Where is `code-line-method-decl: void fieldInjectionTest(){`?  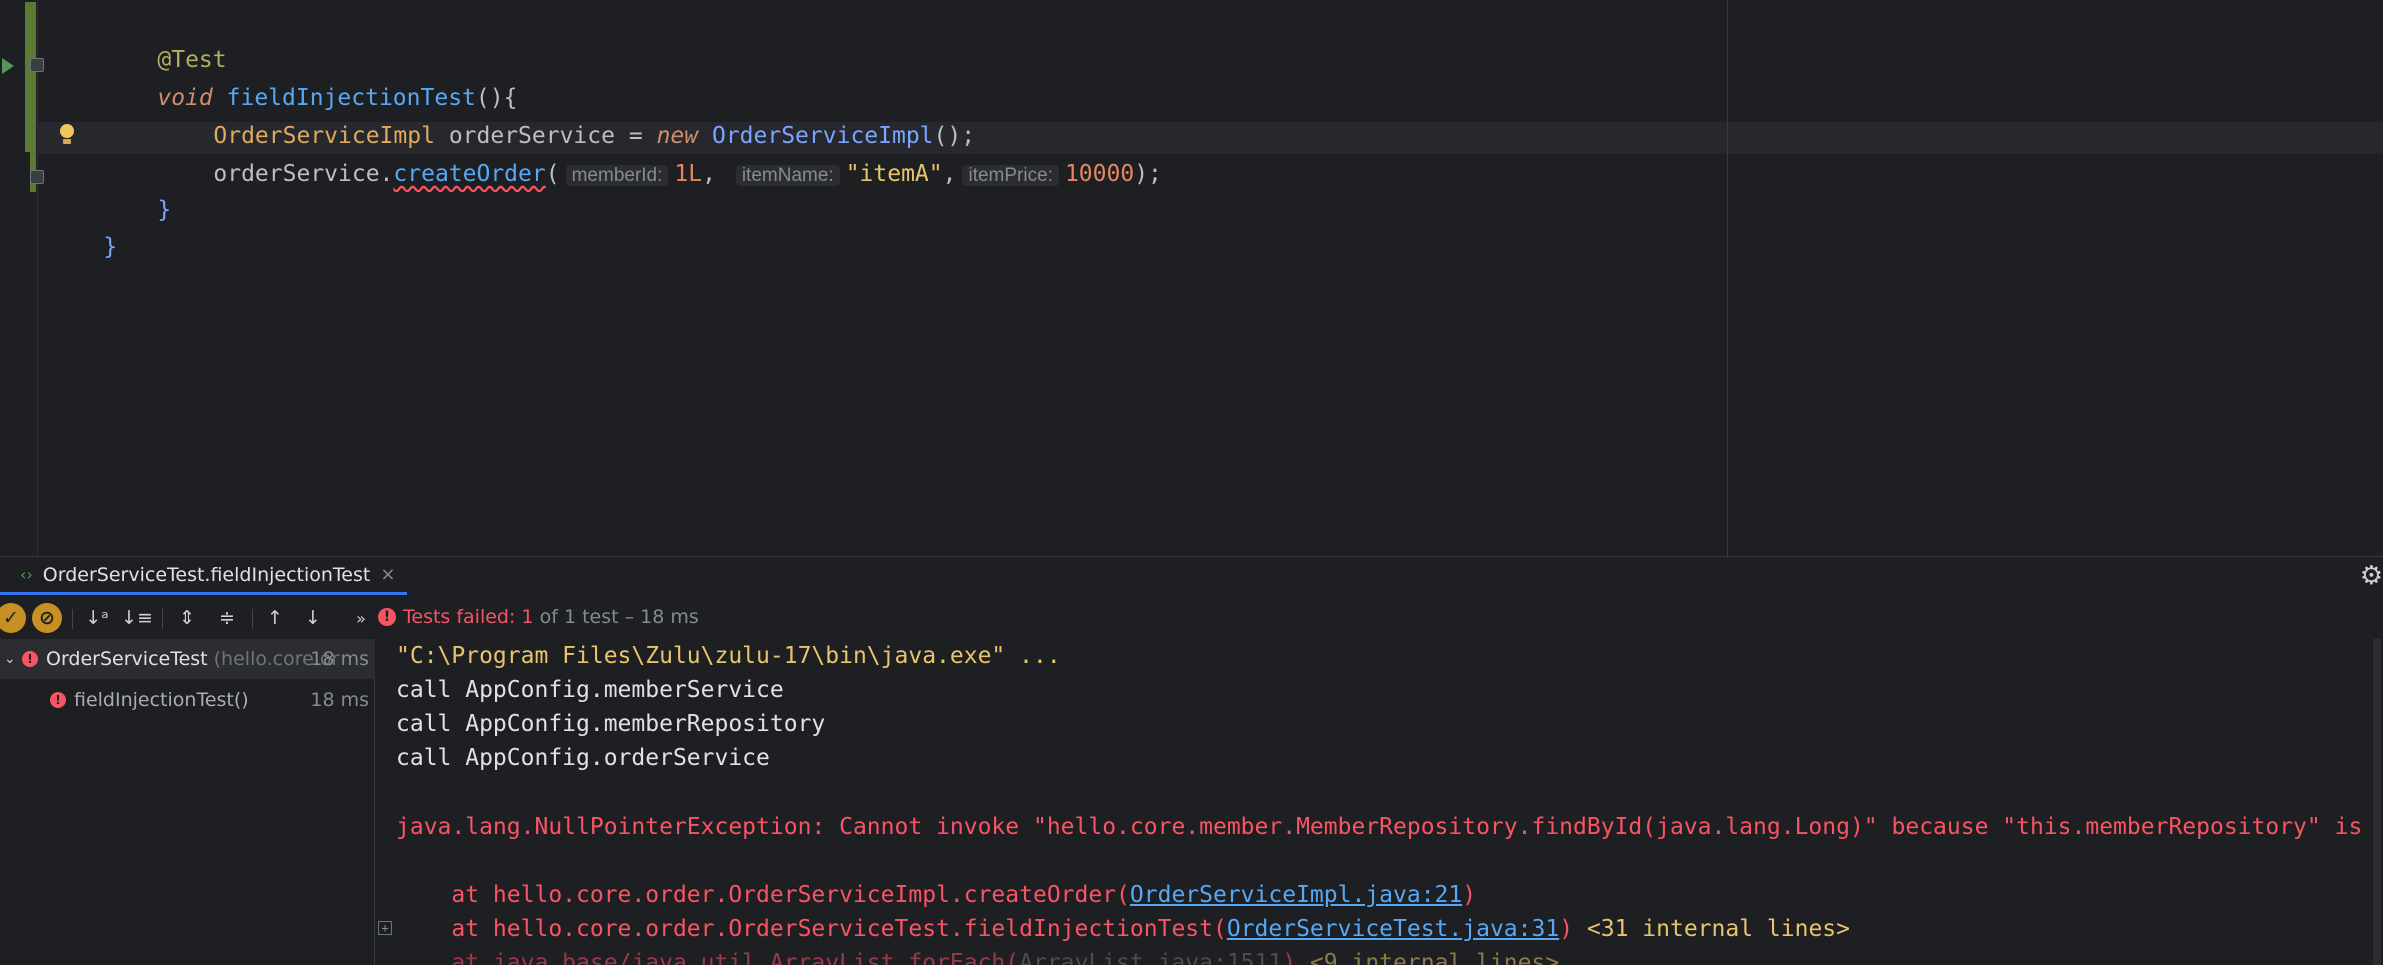
code-line-method-decl: void fieldInjectionTest(){ is located at coordinates (309, 77).